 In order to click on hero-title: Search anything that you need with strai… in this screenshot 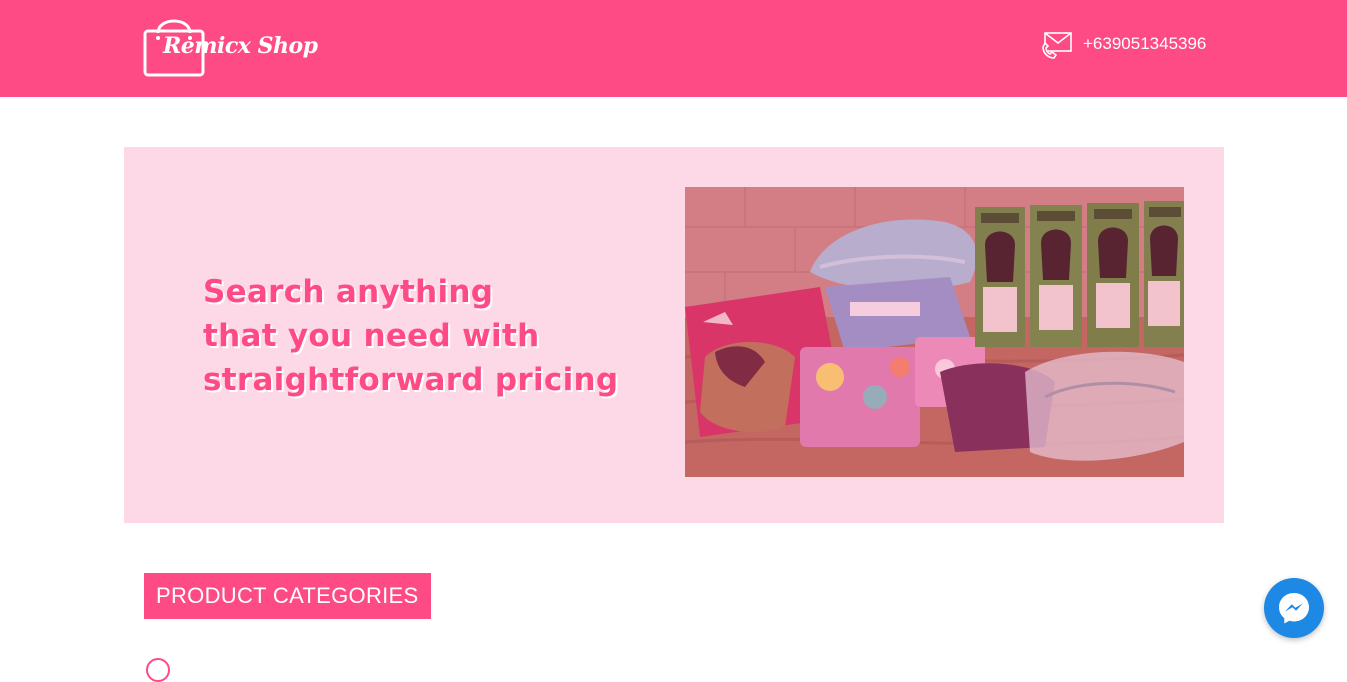, I will do `click(438, 336)`.